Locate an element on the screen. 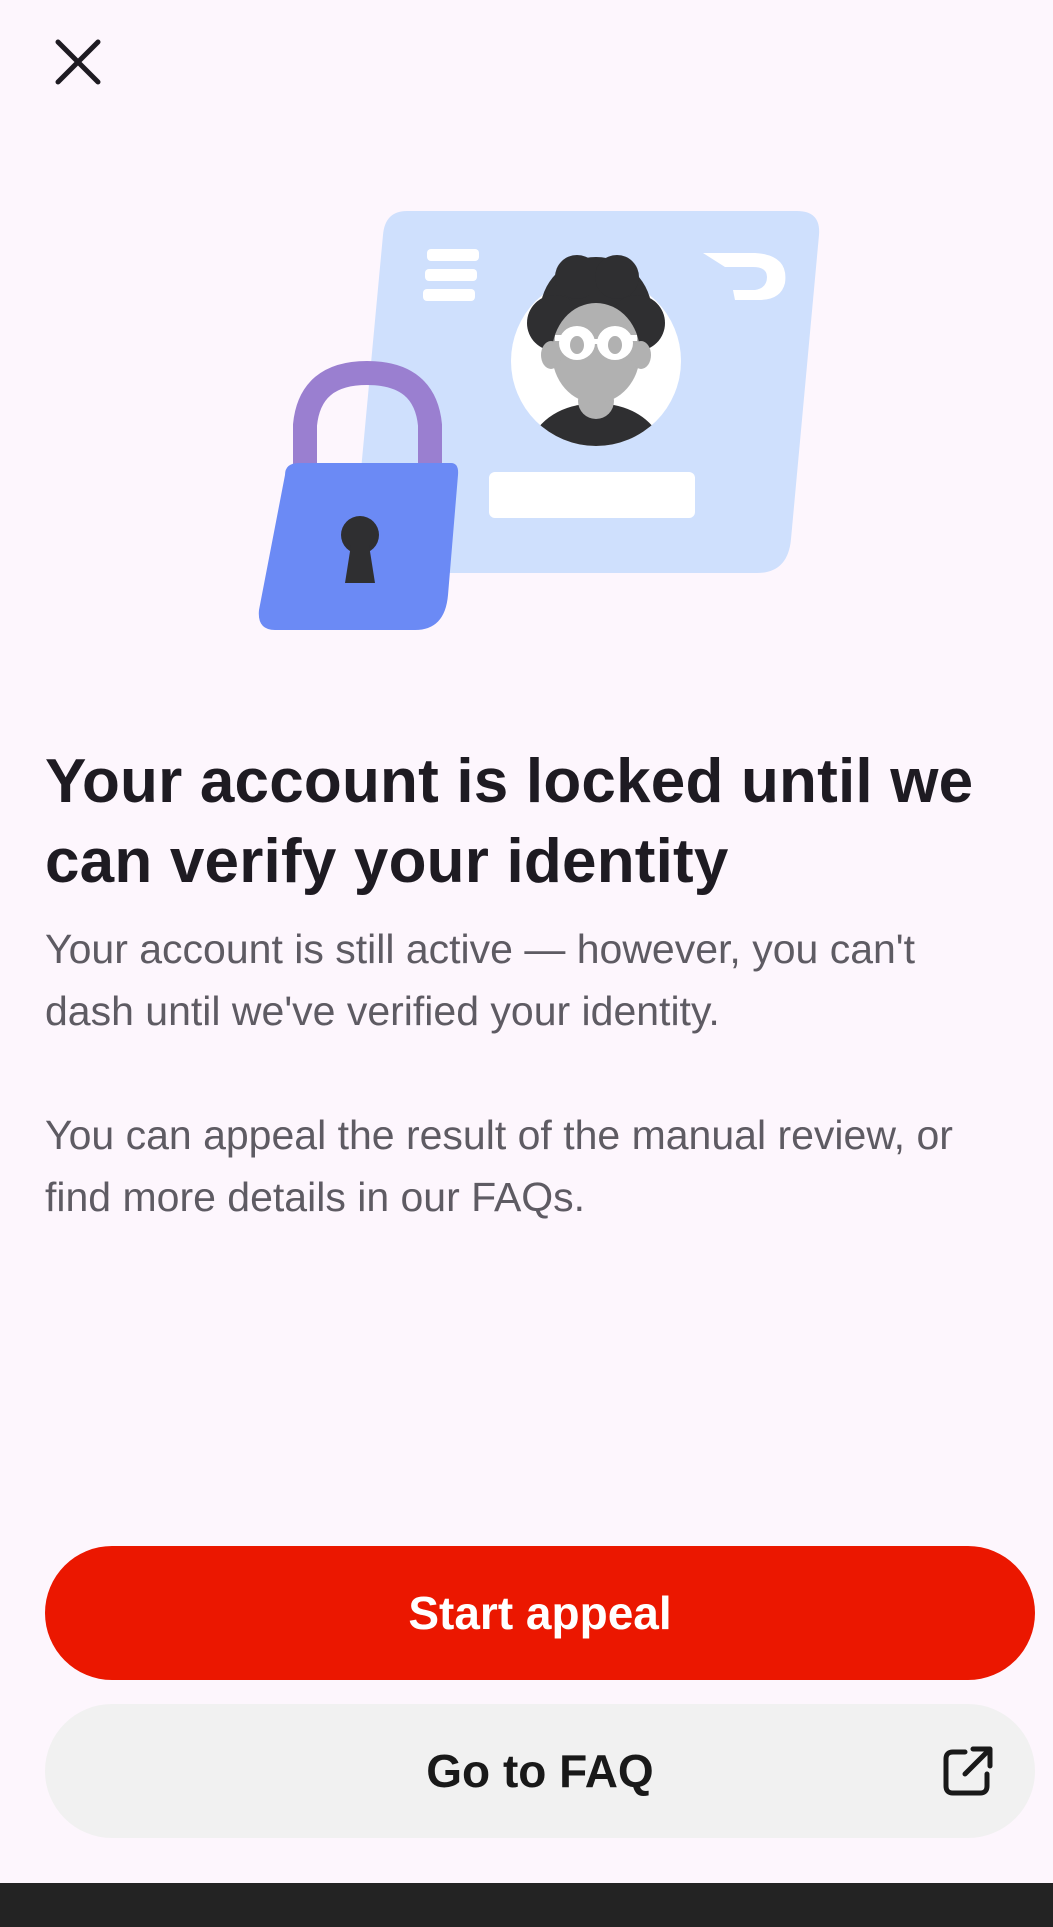  start-appeal-label: Start appeal is located at coordinates (540, 1613).